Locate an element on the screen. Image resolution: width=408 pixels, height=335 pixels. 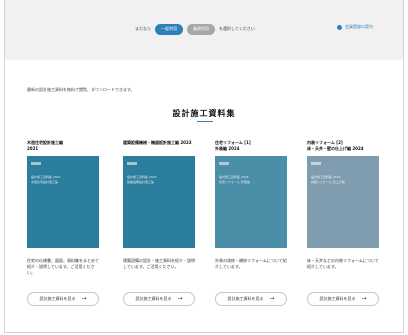
catalog-cover-image: 設計施工資料集 2024 住宅リフォーム 外装編 is located at coordinates (251, 202).